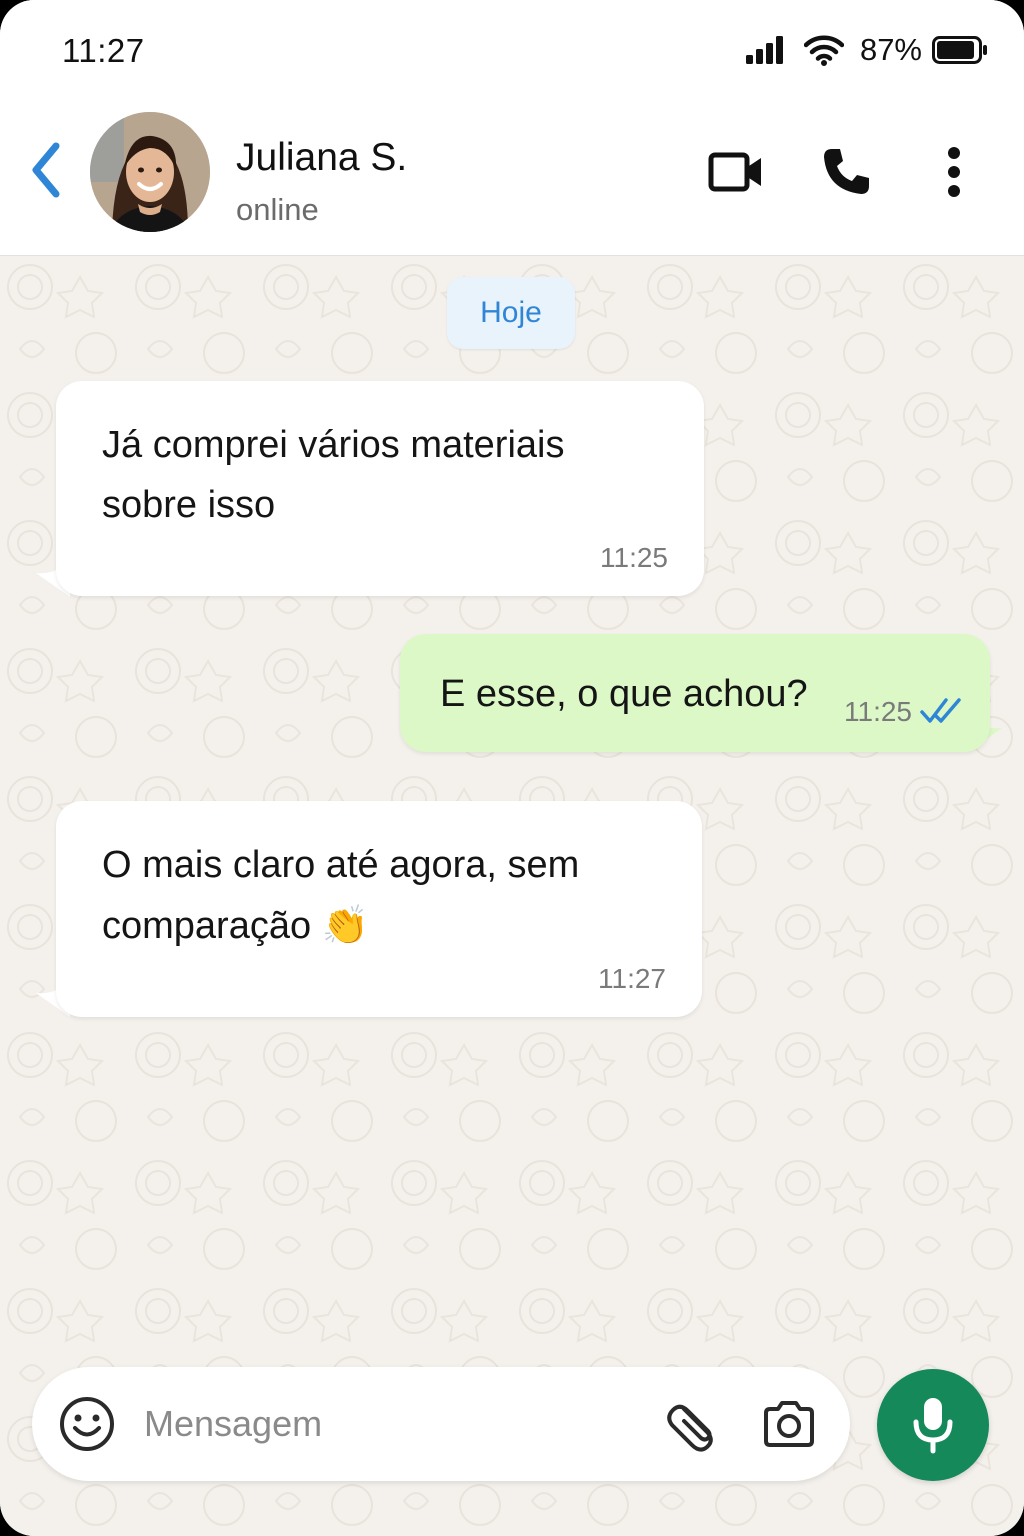 The width and height of the screenshot is (1024, 1536). I want to click on message-text-line: sobre isso, so click(189, 505).